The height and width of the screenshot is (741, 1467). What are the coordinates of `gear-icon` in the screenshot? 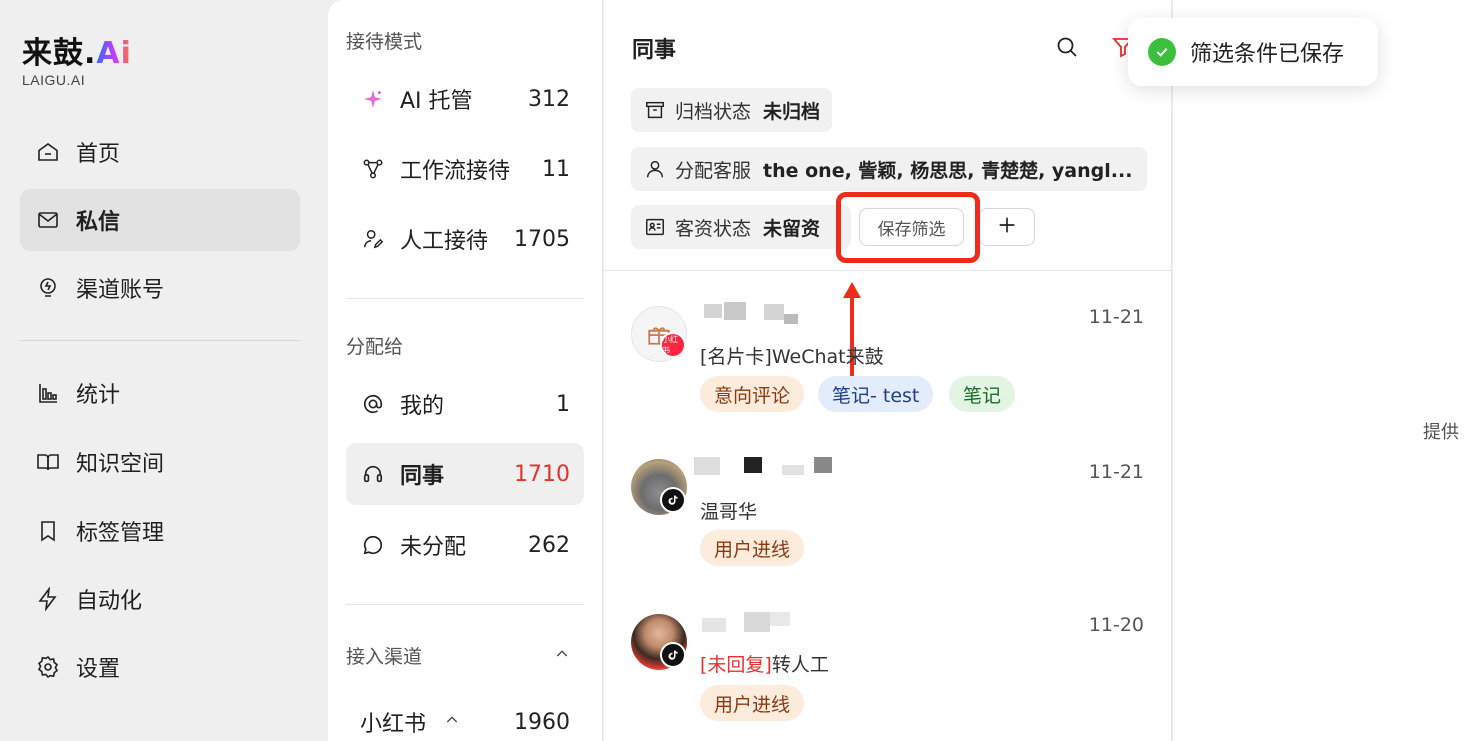 It's located at (48, 667).